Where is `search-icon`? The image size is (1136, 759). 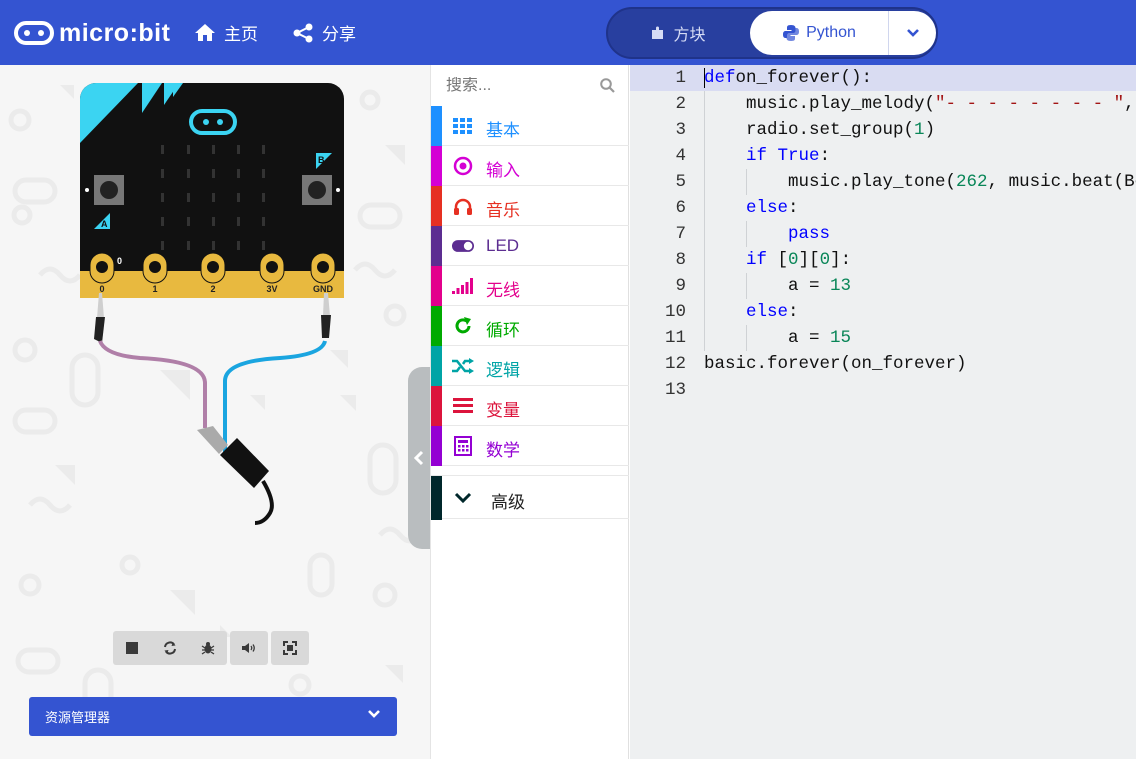 search-icon is located at coordinates (607, 85).